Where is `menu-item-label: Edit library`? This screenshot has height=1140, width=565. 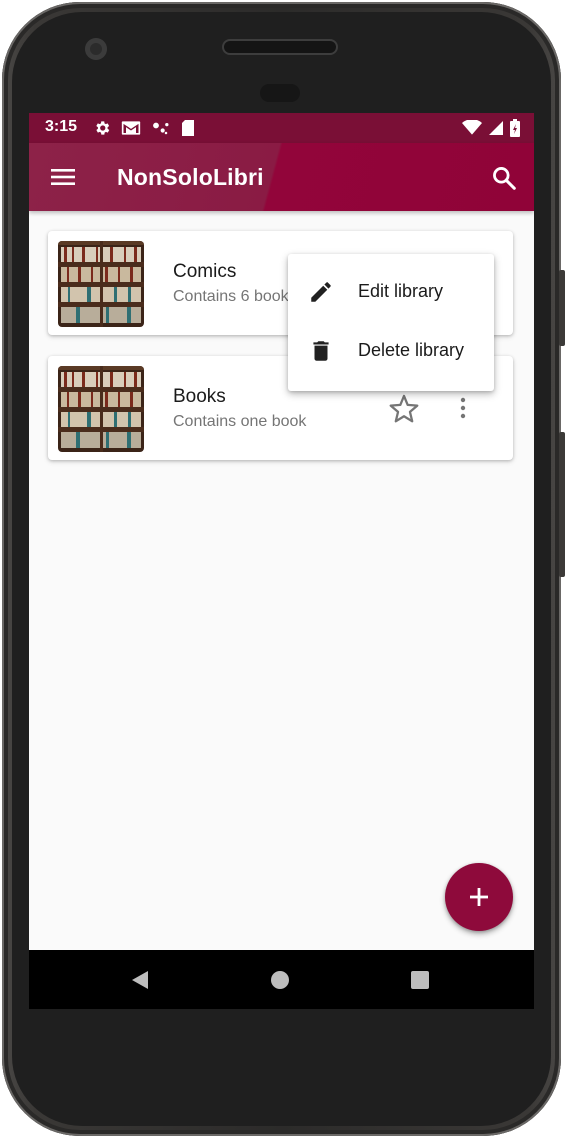 menu-item-label: Edit library is located at coordinates (401, 291).